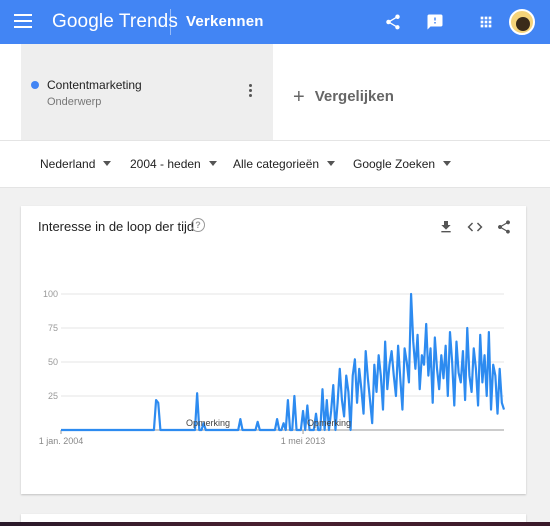  Describe the element at coordinates (83, 21) in the screenshot. I see `logo-google-text: Google` at that location.